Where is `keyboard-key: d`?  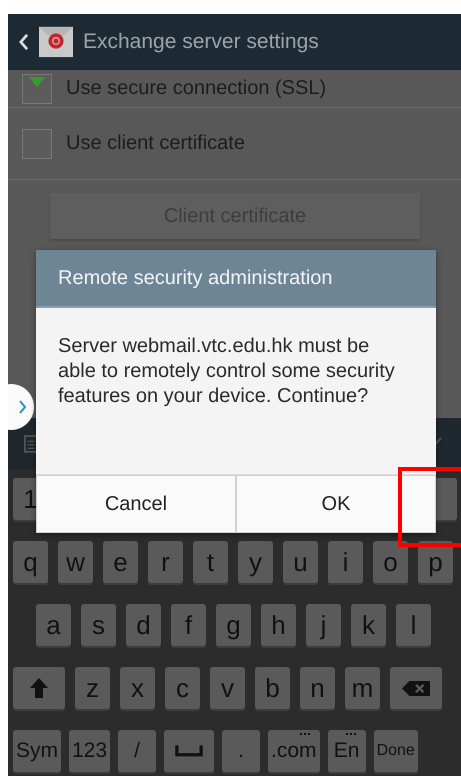 keyboard-key: d is located at coordinates (143, 625).